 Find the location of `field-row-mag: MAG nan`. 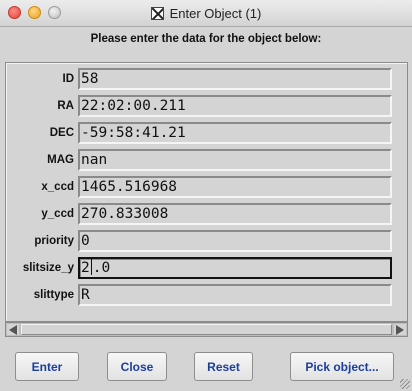

field-row-mag: MAG nan is located at coordinates (204, 160).